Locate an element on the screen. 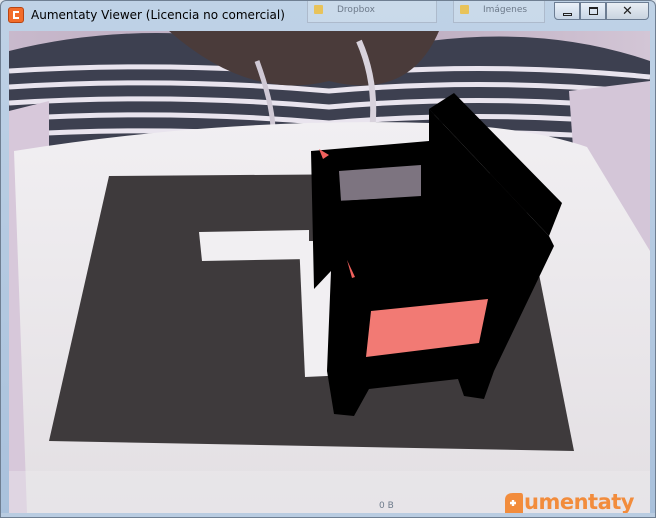 The width and height of the screenshot is (656, 518). aumentaty-logo-text: umentaty is located at coordinates (579, 501).